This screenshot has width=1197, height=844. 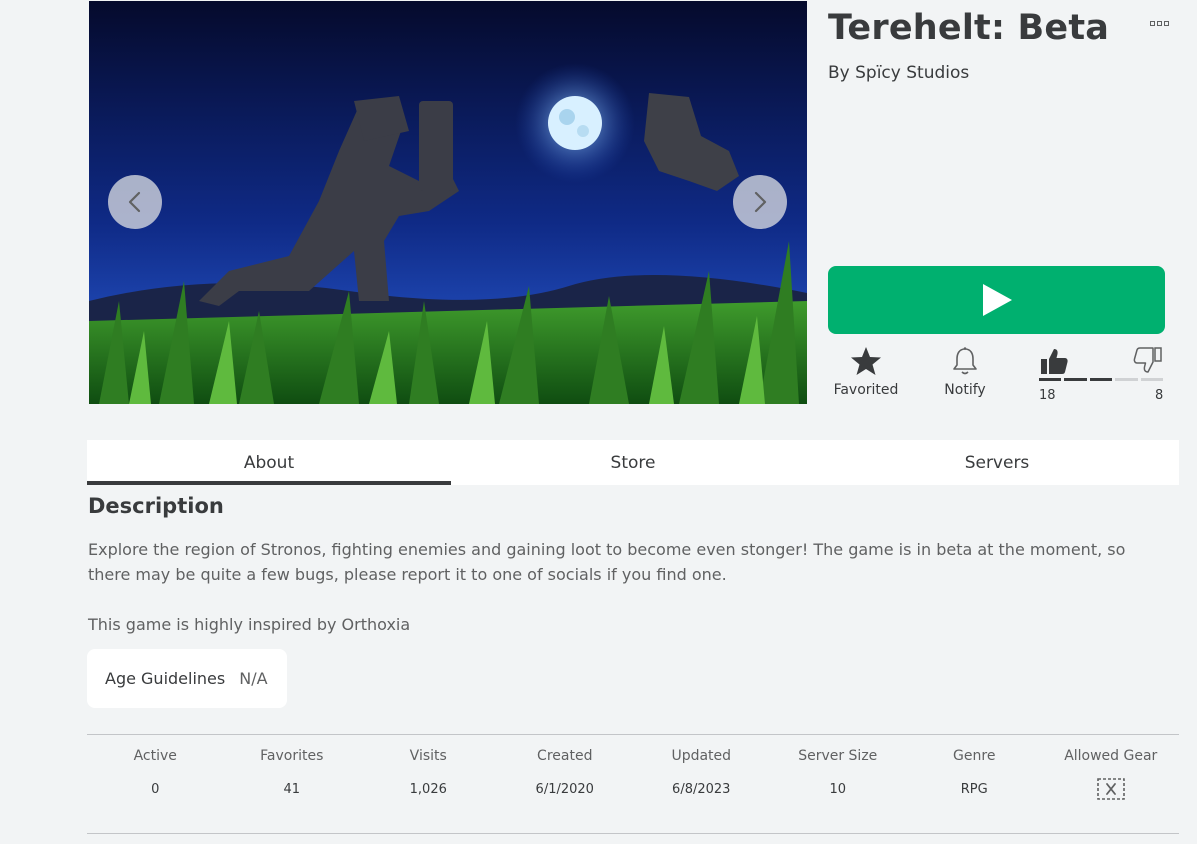 I want to click on stat-visits: Visits 1,026, so click(x=428, y=774).